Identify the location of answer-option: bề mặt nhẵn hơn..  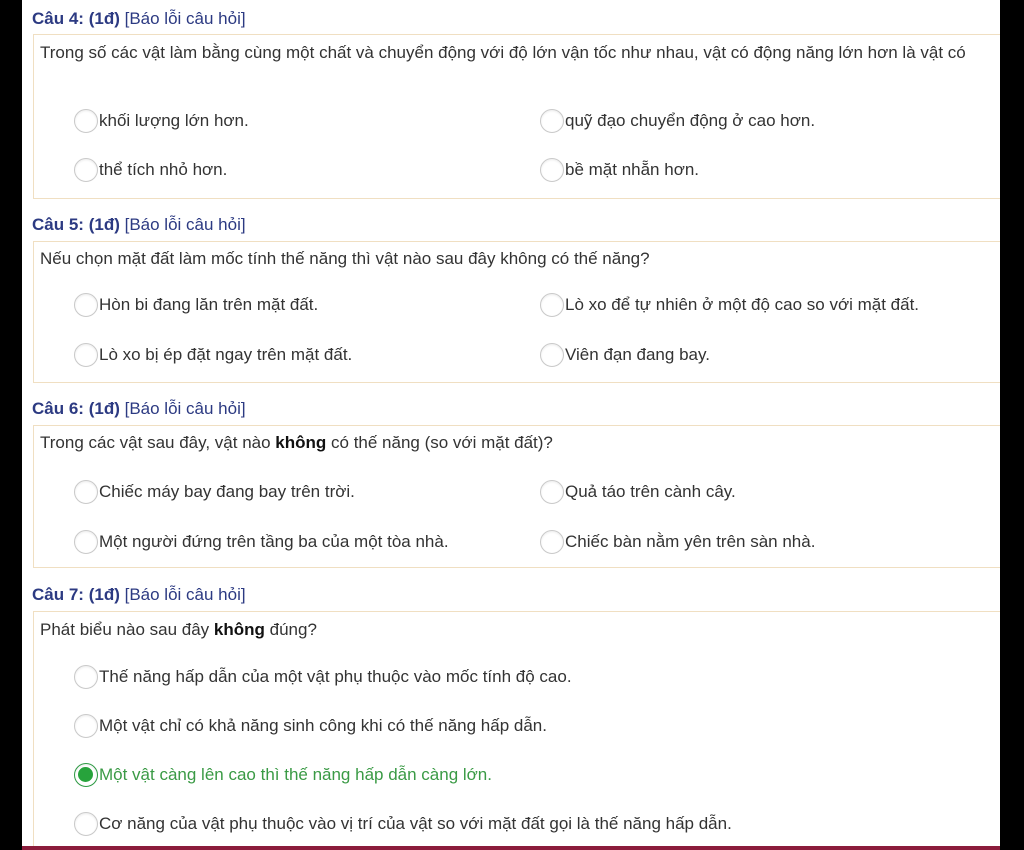
(619, 170).